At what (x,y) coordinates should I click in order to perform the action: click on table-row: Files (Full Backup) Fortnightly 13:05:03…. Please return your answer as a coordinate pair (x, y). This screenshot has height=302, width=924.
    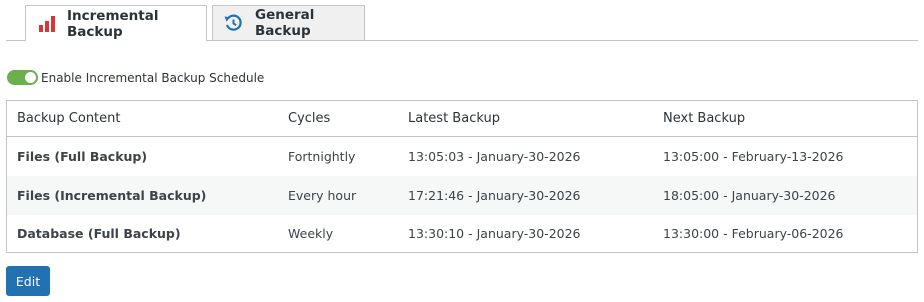
    Looking at the image, I should click on (462, 156).